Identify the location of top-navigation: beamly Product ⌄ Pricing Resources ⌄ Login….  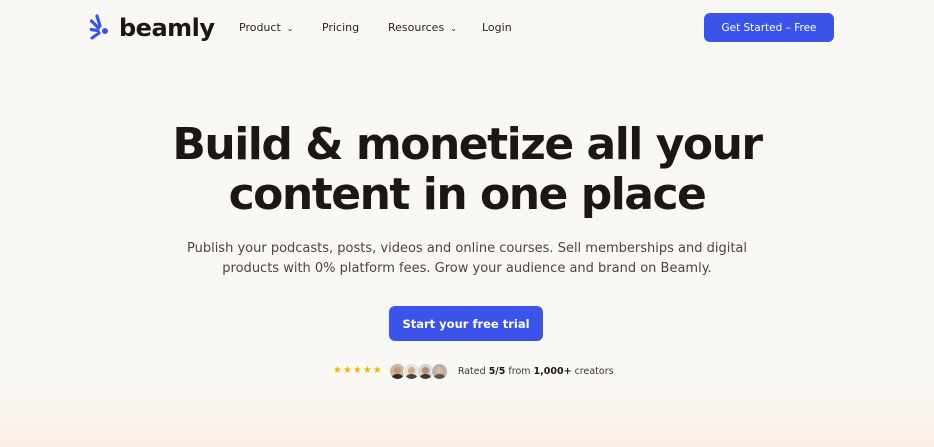
(467, 28).